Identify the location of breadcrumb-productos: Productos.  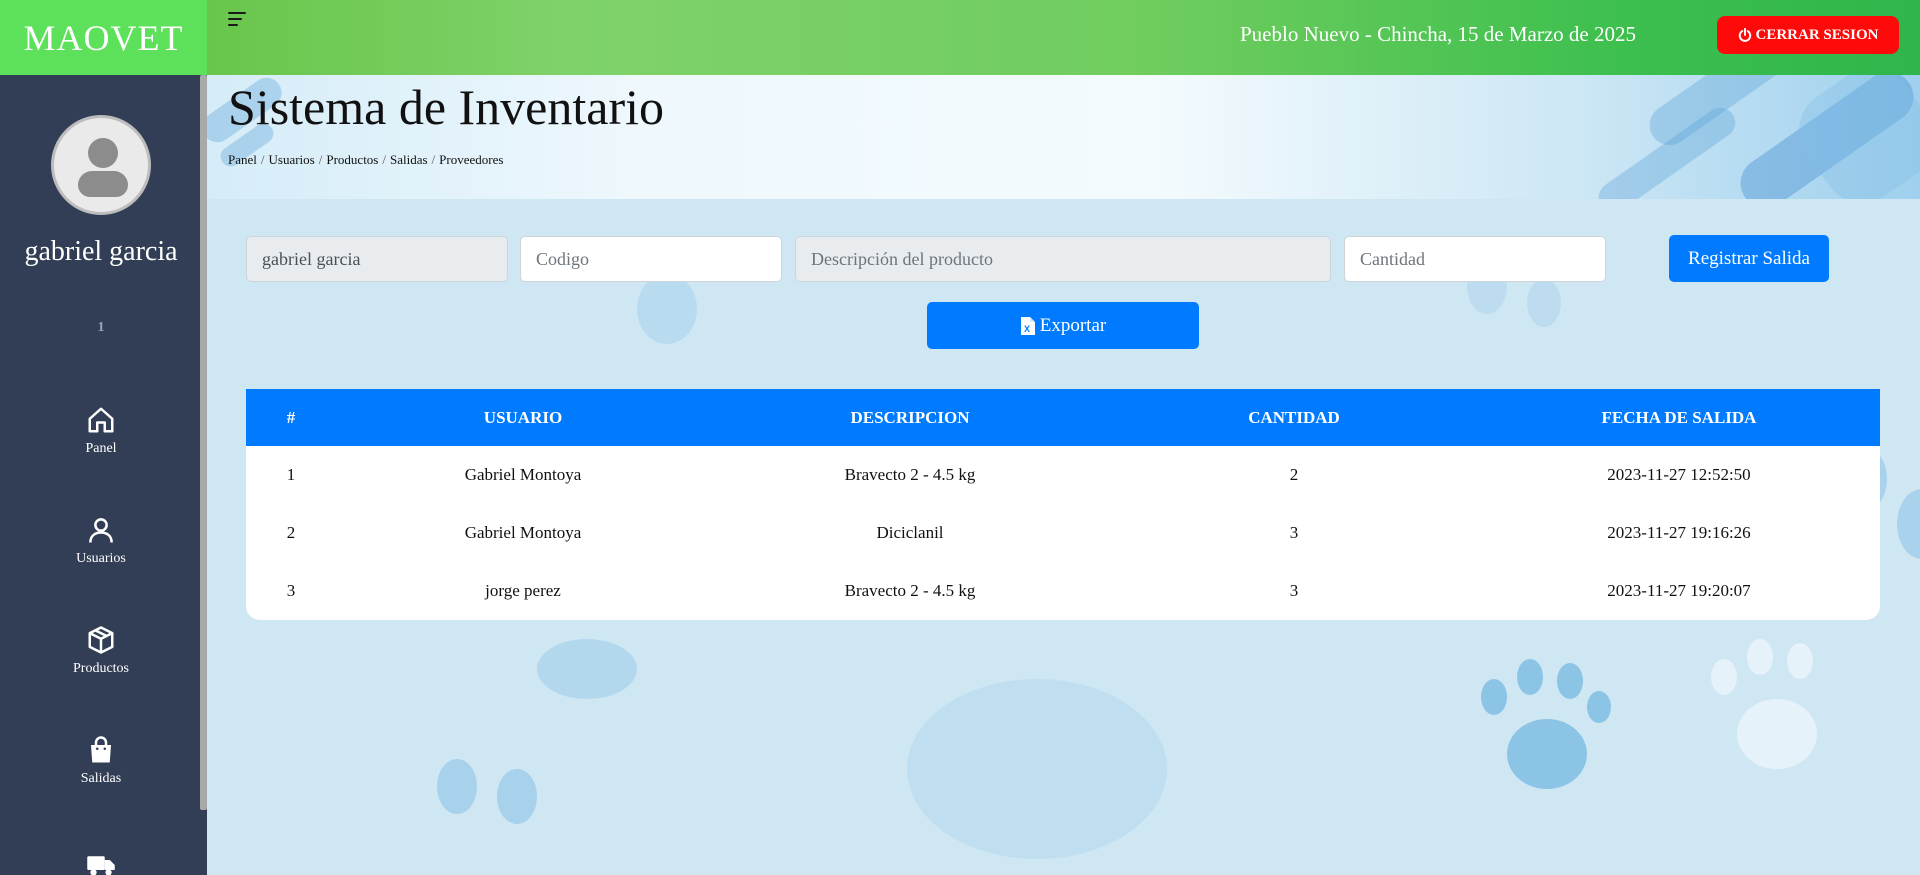
(352, 159).